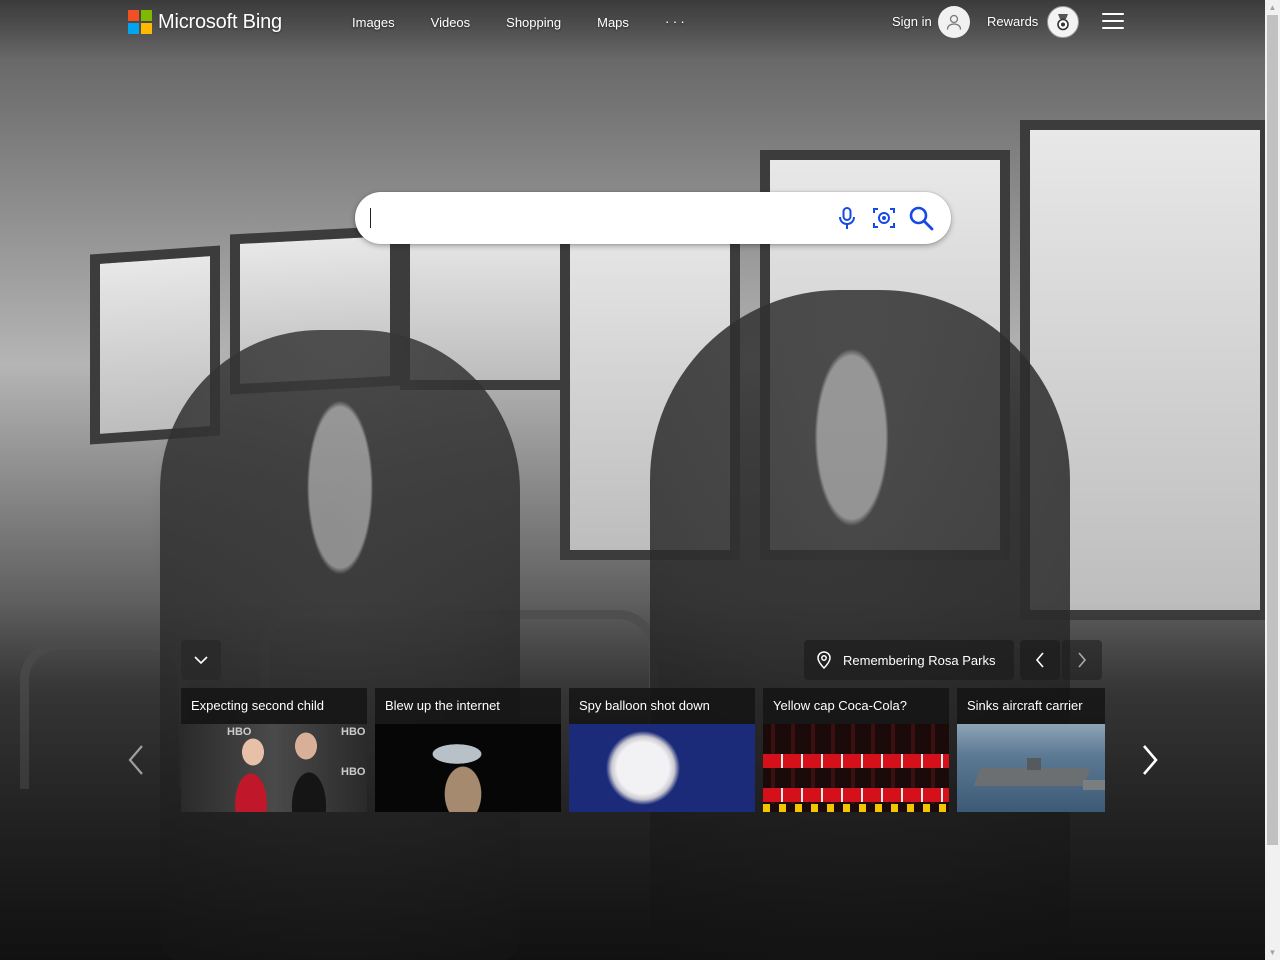  I want to click on sign-in-link: Sign in, so click(912, 21).